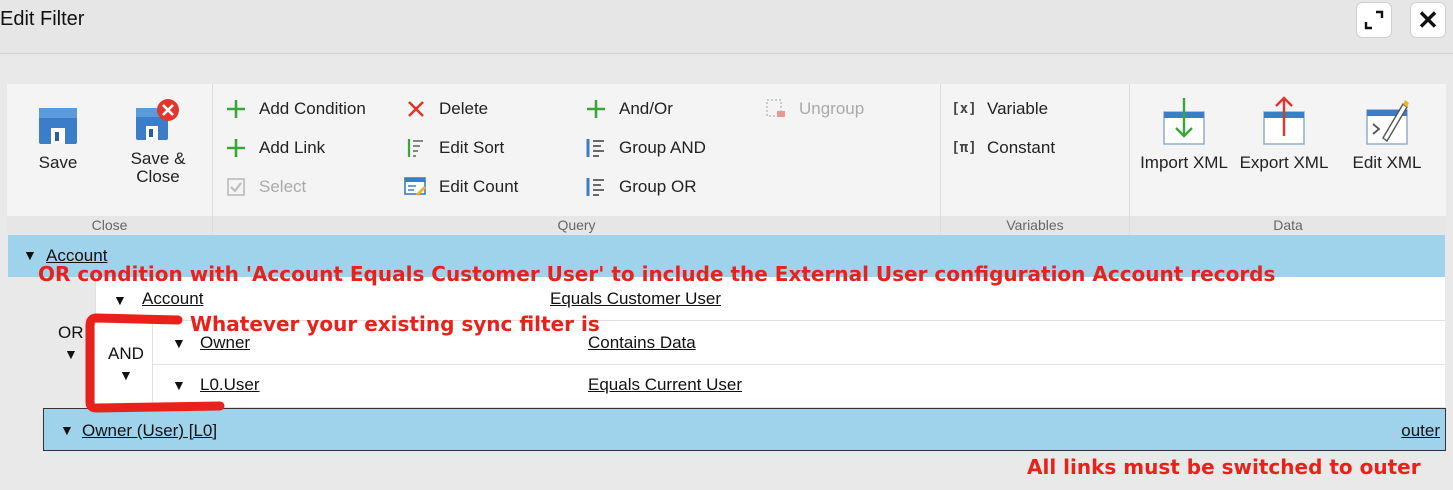 The image size is (1453, 490). I want to click on save-label: Save, so click(58, 162).